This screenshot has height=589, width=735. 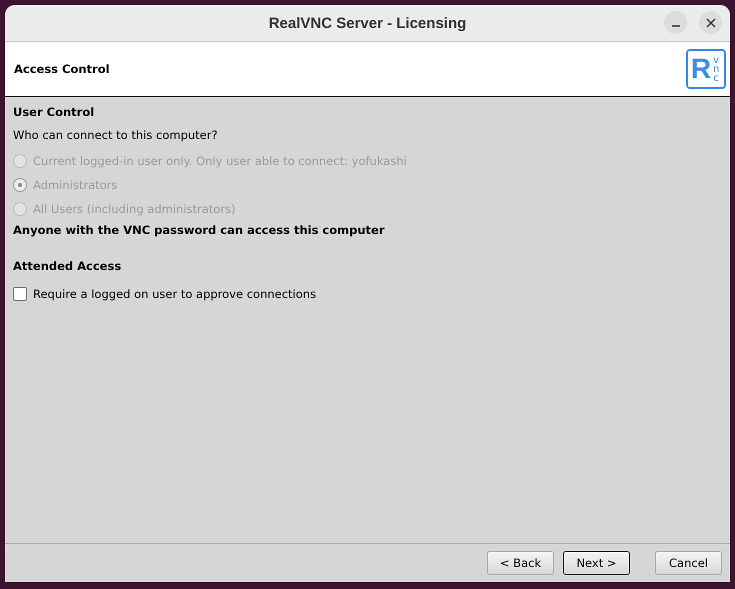 I want to click on dialog-button: Cancel, so click(x=688, y=563).